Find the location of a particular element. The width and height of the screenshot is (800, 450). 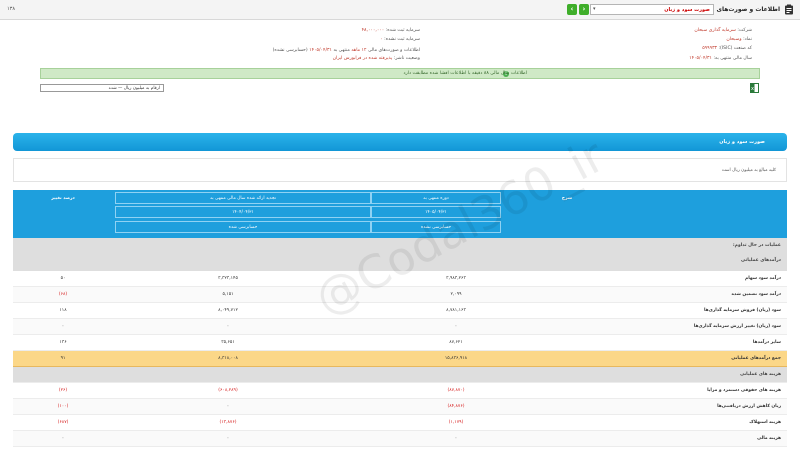

row-description: هزینه استهلاک is located at coordinates (765, 422).